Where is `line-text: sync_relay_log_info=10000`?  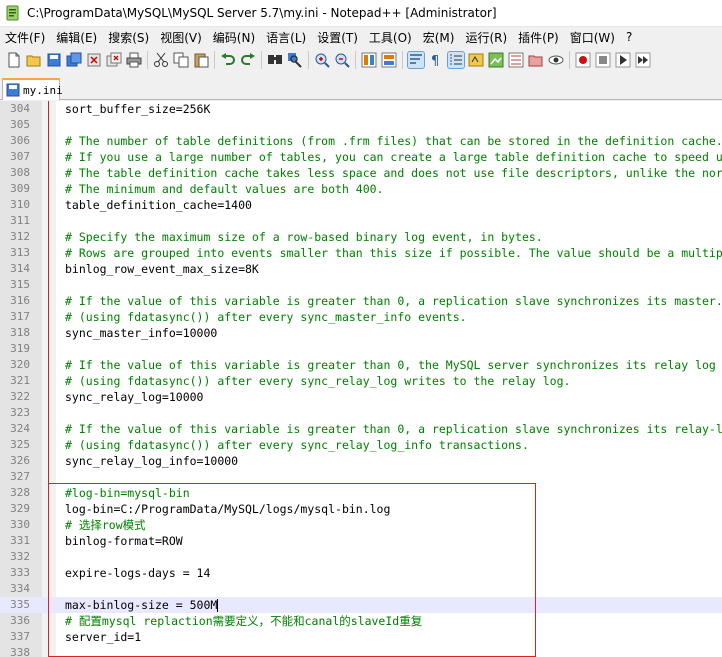 line-text: sync_relay_log_info=10000 is located at coordinates (151, 461).